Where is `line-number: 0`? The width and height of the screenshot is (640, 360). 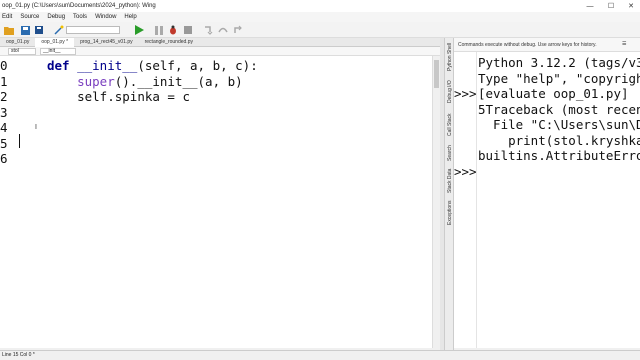 line-number: 0 is located at coordinates (4, 65).